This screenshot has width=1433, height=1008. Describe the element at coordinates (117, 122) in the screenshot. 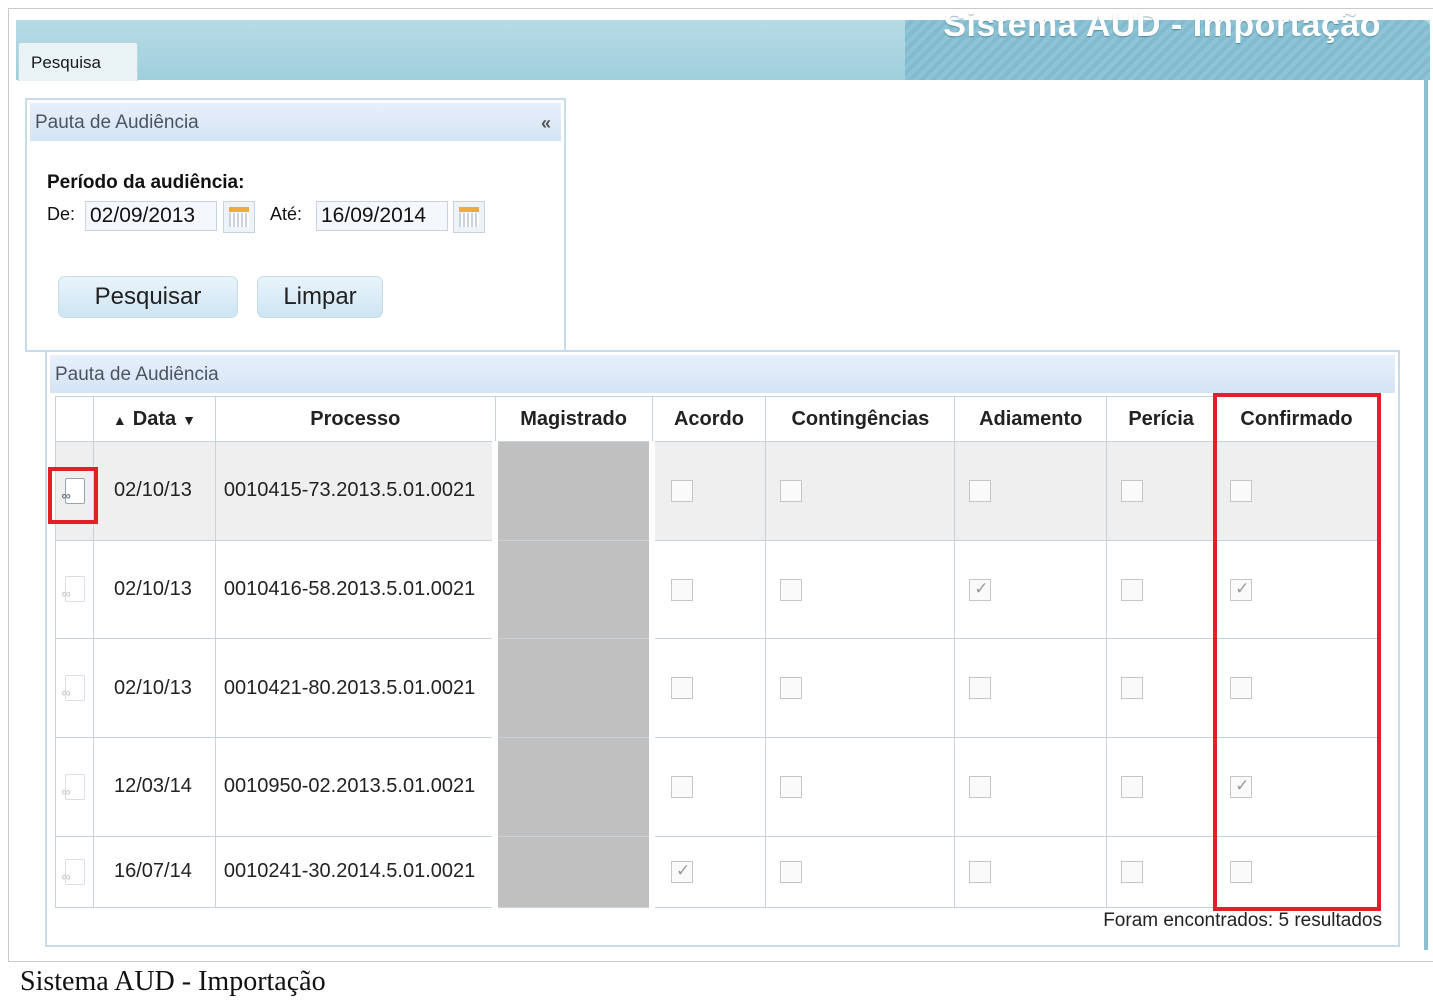

I see `search-panel-title: Pauta de Audiência` at that location.